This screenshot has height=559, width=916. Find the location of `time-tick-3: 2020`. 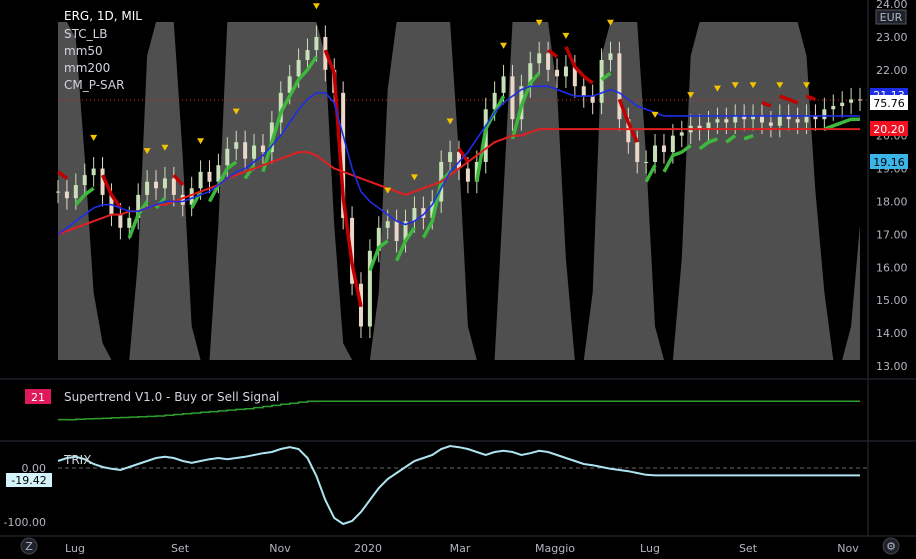

time-tick-3: 2020 is located at coordinates (368, 548).